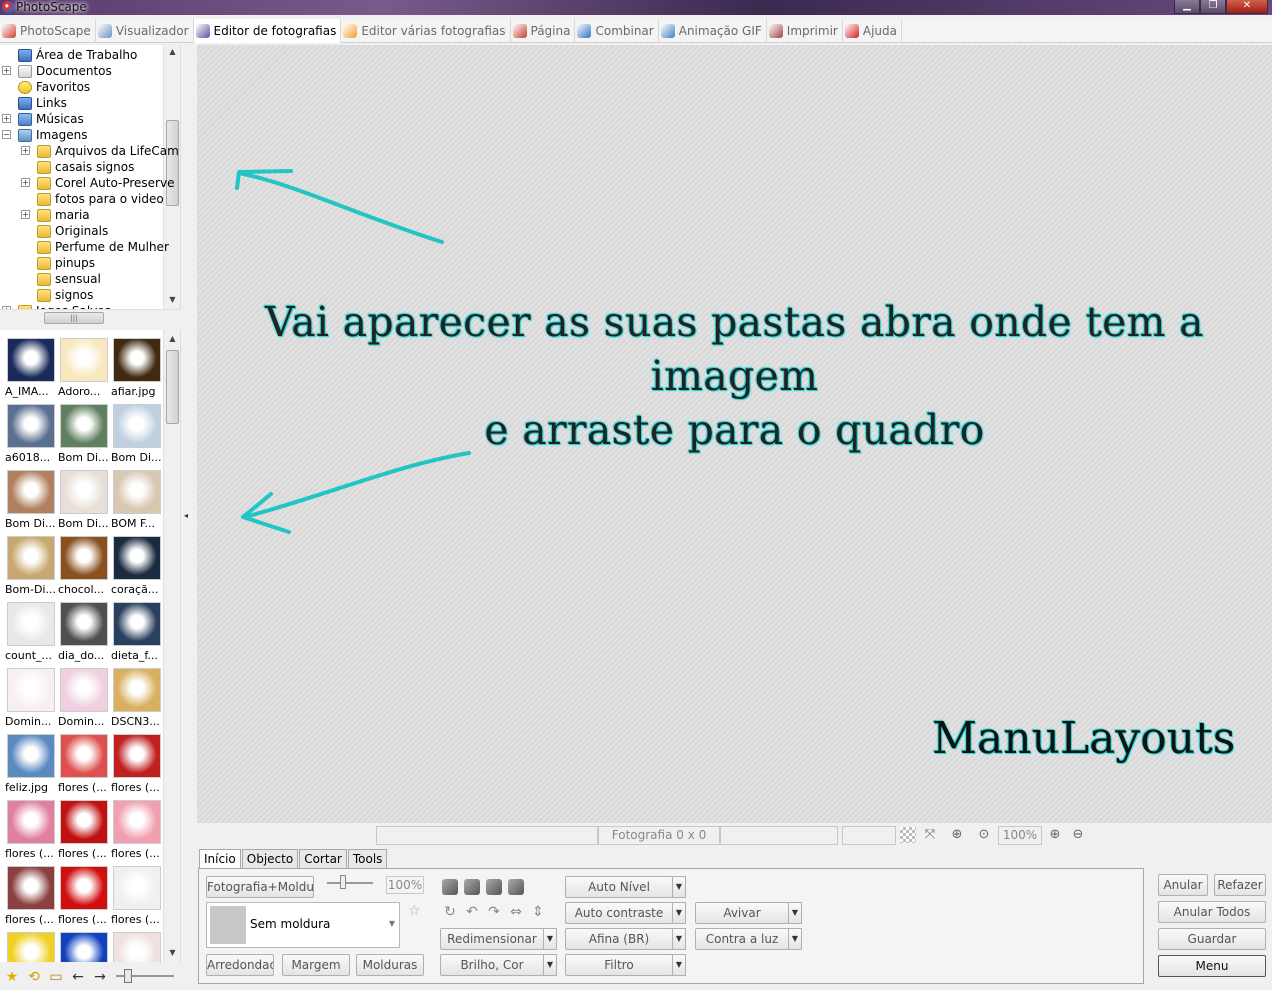 The image size is (1272, 990). I want to click on flip-vertical-icon: ⇕, so click(538, 912).